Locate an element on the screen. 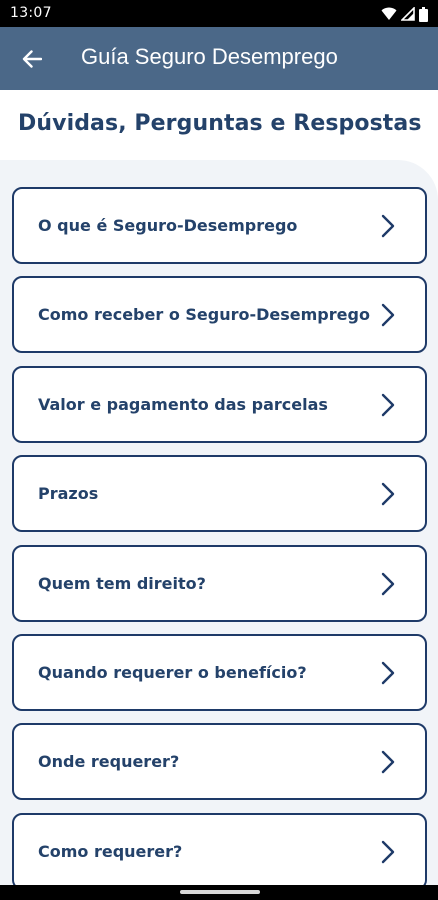  faq-item-label: Onde requerer? is located at coordinates (109, 762).